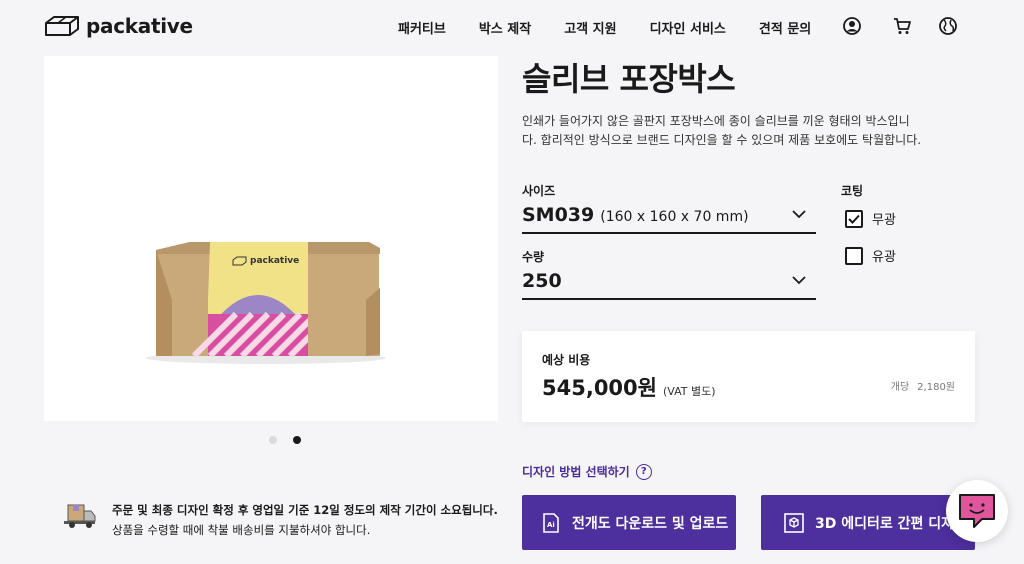  I want to click on globe-icon, so click(948, 26).